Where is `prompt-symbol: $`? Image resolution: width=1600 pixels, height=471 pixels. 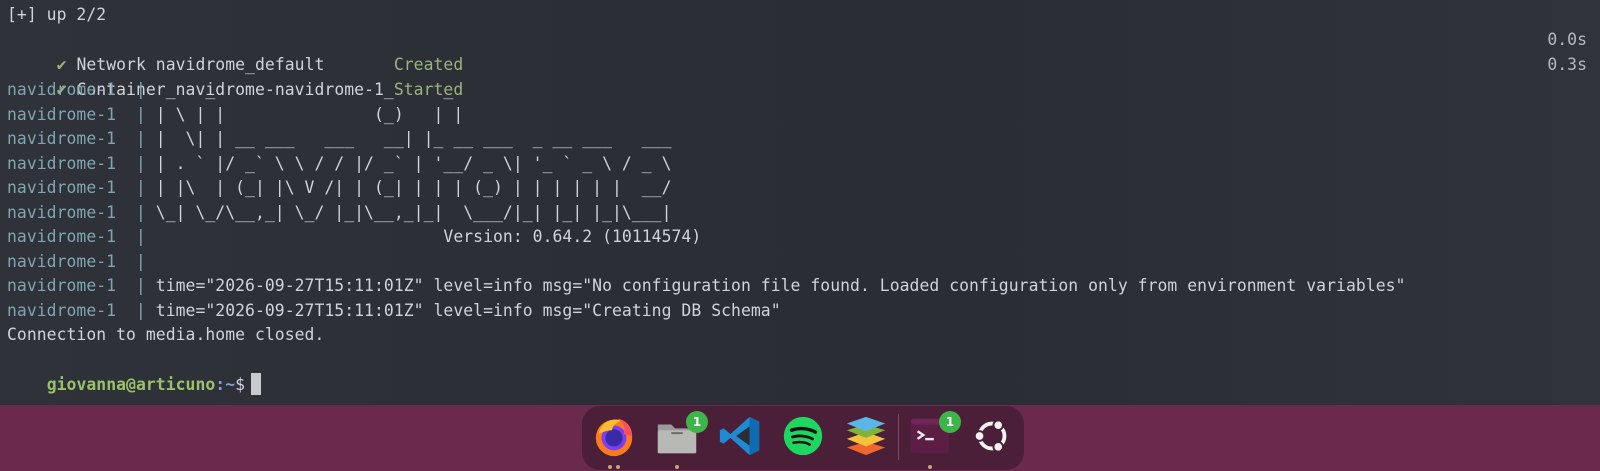
prompt-symbol: $ is located at coordinates (240, 384).